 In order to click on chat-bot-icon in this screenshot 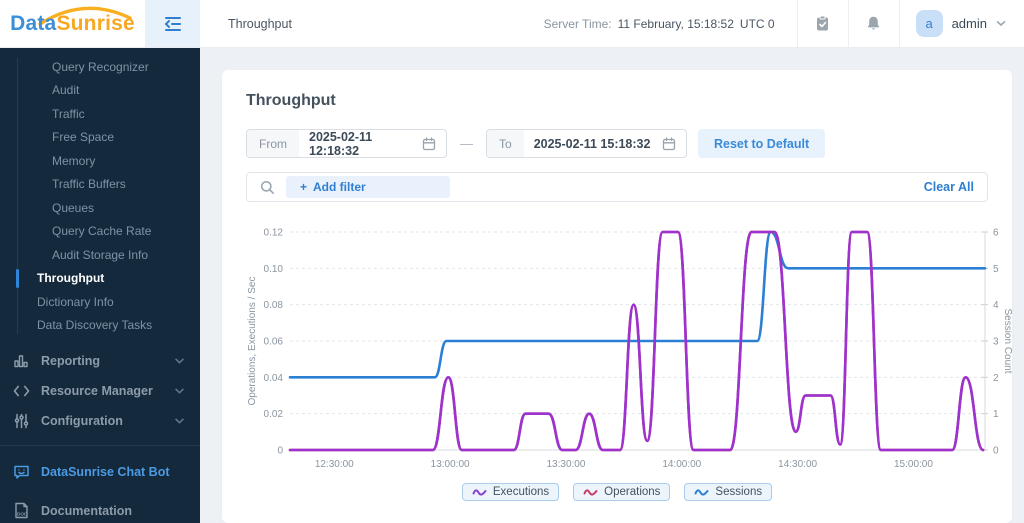, I will do `click(21, 472)`.